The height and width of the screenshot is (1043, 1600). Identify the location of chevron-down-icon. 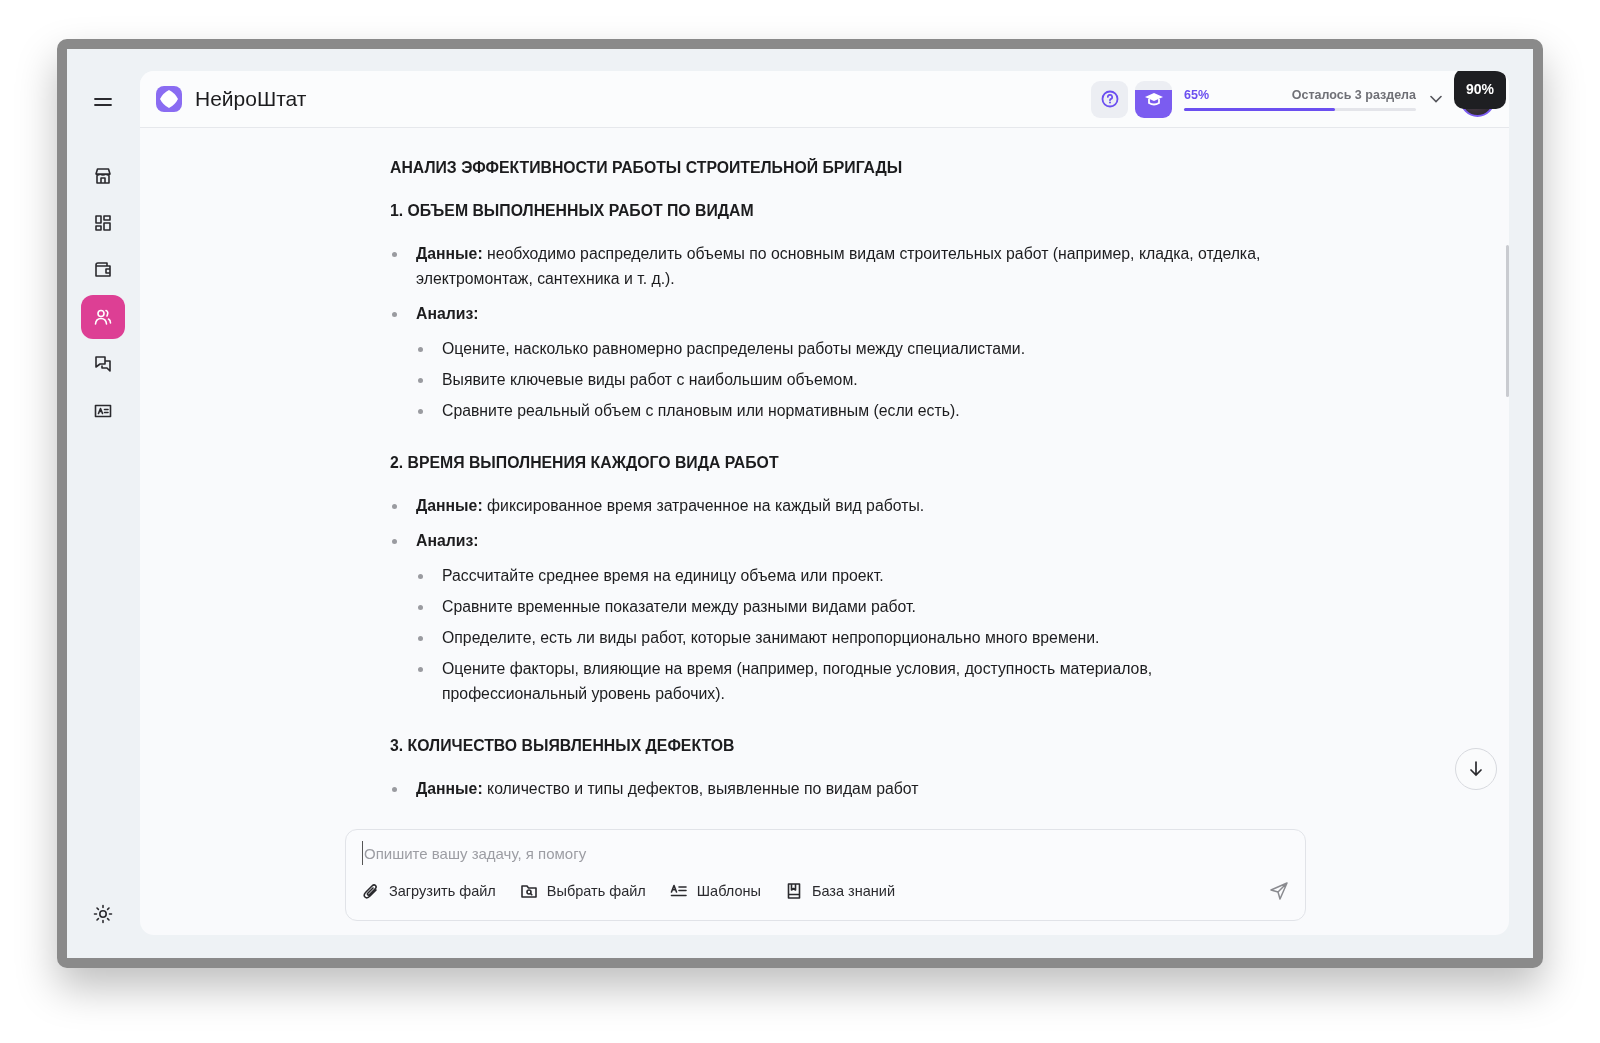
(1436, 99).